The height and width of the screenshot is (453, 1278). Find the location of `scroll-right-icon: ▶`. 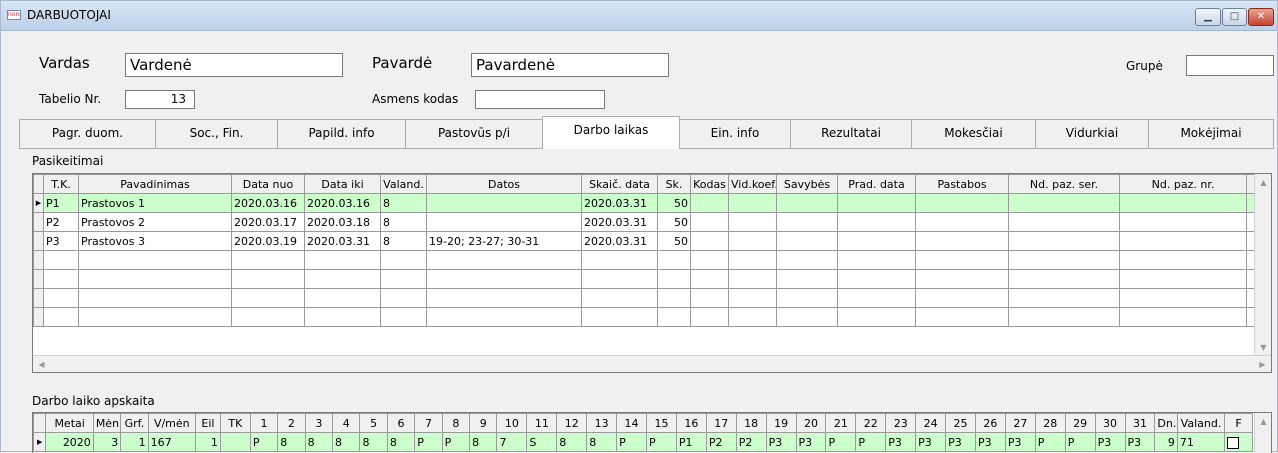

scroll-right-icon: ▶ is located at coordinates (1262, 364).